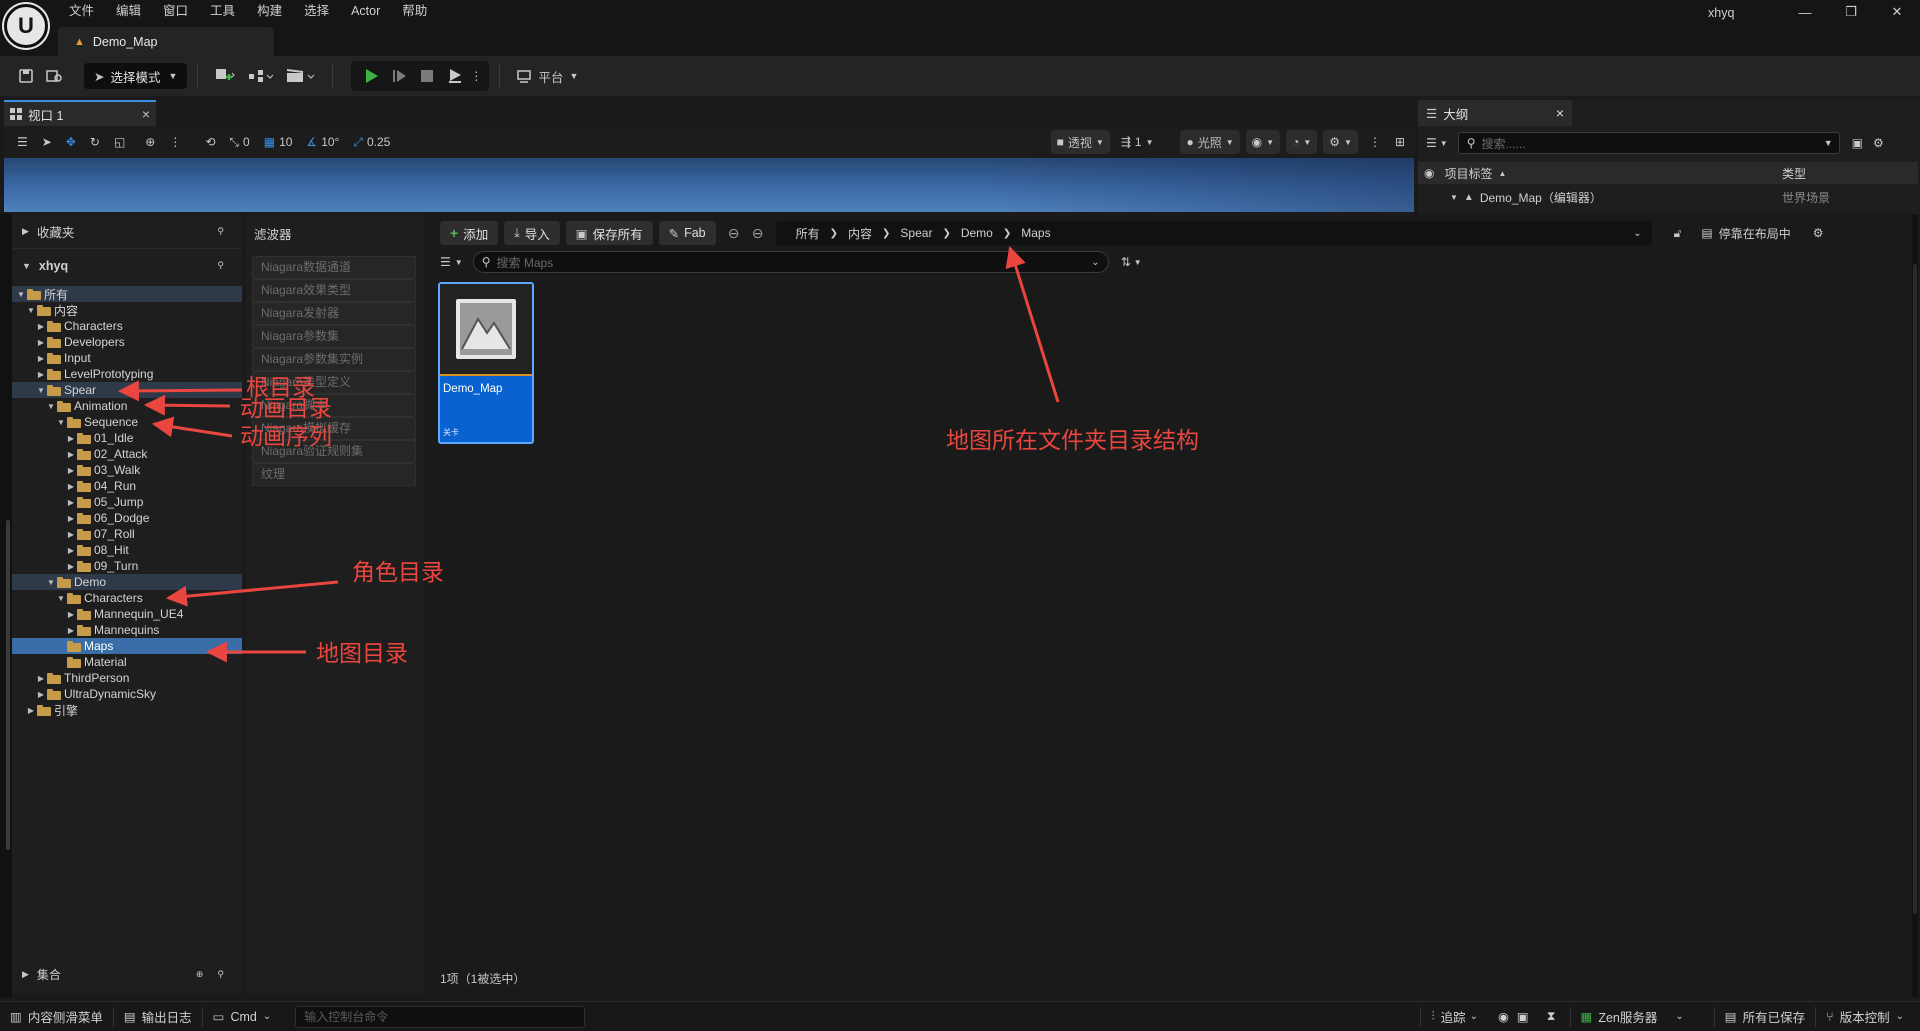 The image size is (1920, 1031). What do you see at coordinates (371, 76) in the screenshot?
I see `play-icon` at bounding box center [371, 76].